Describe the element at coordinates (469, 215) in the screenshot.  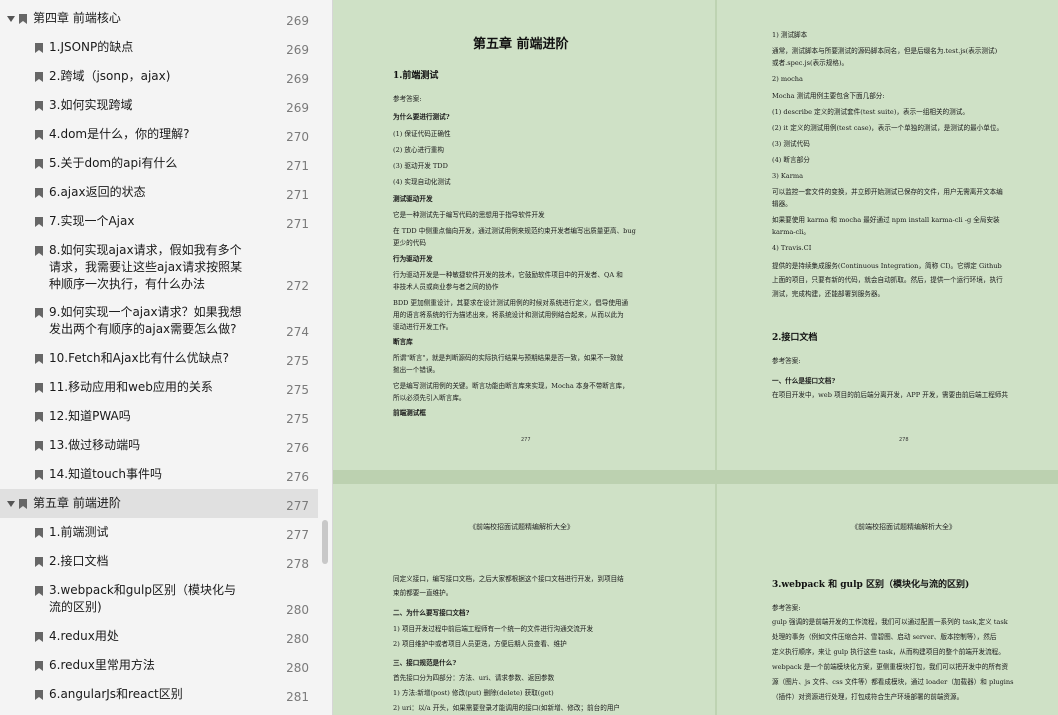
I see `text-line: 它是一种测试先于编写代码的思想用于指导软件开发` at that location.